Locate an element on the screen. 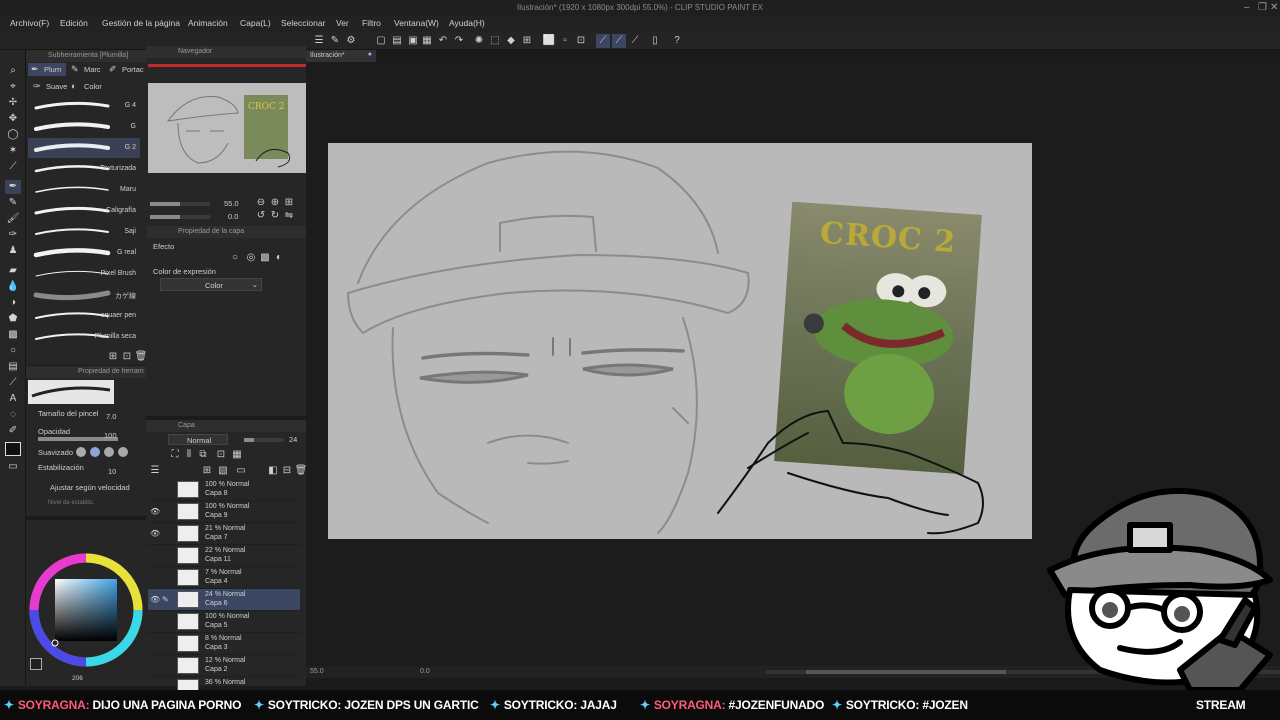 Image resolution: width=1280 pixels, height=720 pixels. new-vector-layer-icon: ▧ is located at coordinates (223, 471).